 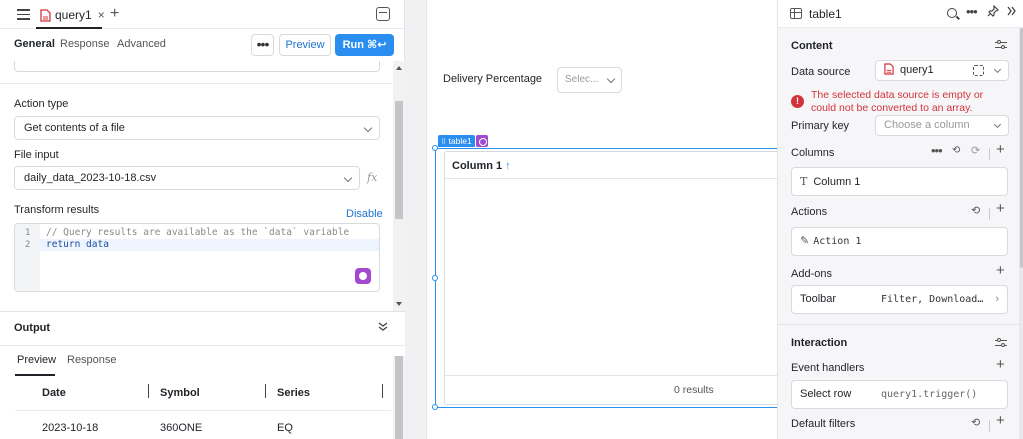 I want to click on column-header: Column 1 ↑, so click(x=481, y=166).